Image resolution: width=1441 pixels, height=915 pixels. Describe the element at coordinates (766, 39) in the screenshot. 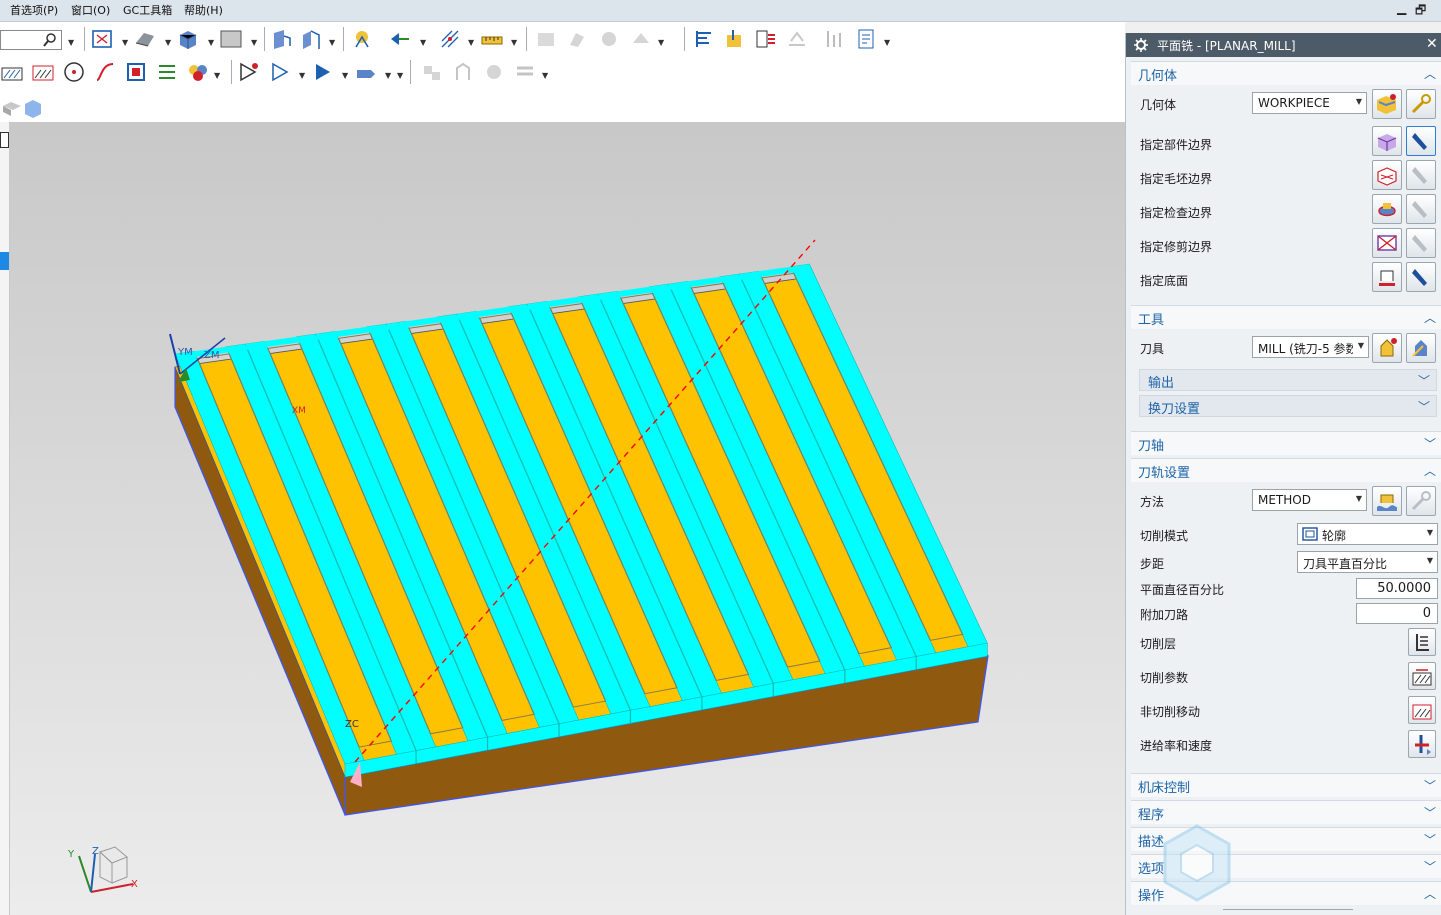

I see `postprocess-icon` at that location.